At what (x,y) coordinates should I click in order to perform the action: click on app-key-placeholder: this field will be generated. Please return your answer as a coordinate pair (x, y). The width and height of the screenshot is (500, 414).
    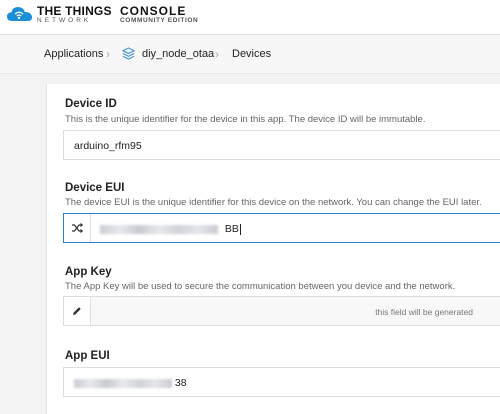
    Looking at the image, I should click on (424, 312).